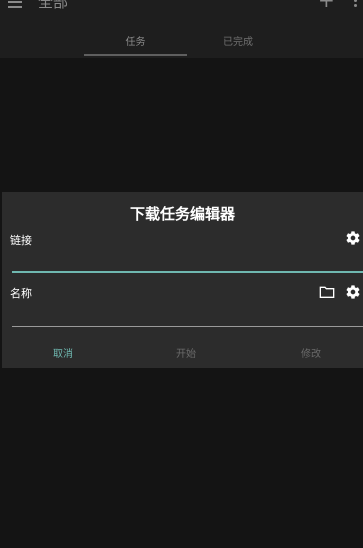 The height and width of the screenshot is (548, 363). I want to click on name-label: 名称, so click(21, 293).